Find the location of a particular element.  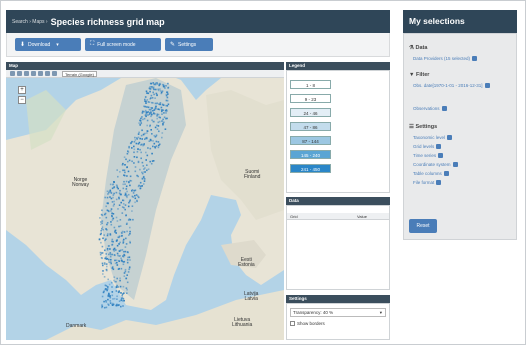

settings-link: Table columns is located at coordinates (431, 174).